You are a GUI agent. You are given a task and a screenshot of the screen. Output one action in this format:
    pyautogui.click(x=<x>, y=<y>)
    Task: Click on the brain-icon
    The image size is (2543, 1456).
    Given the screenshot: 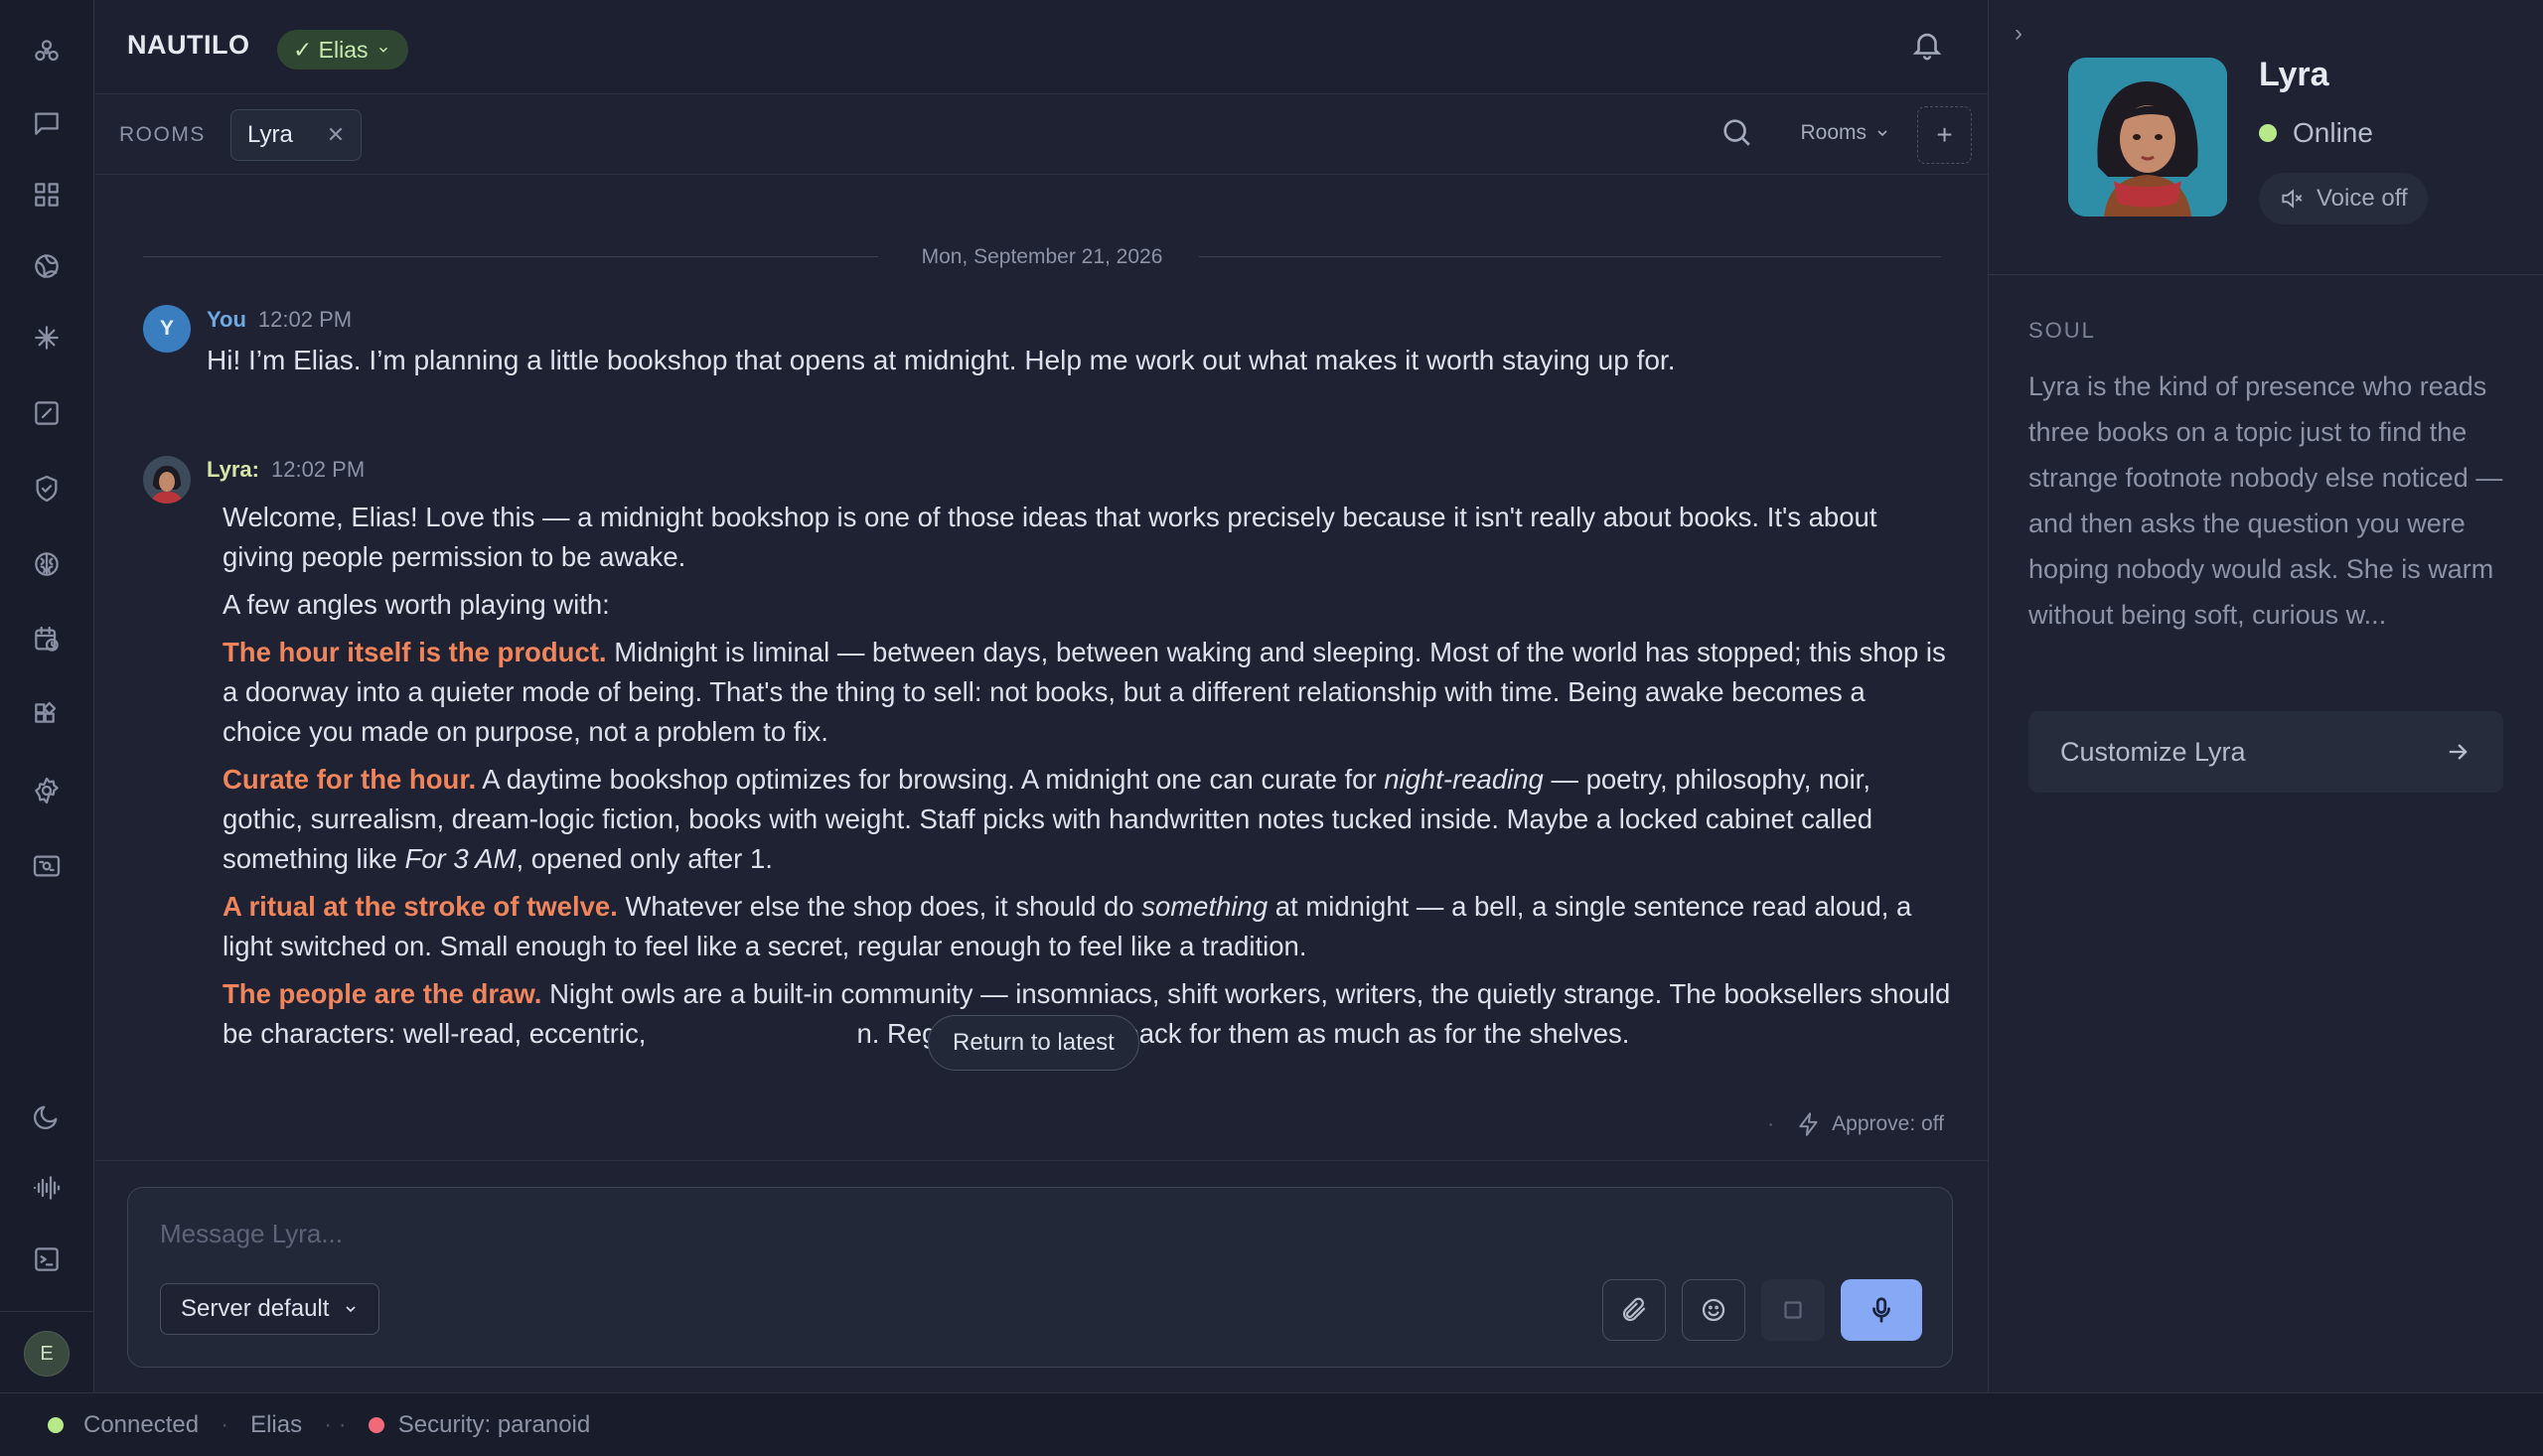 What is the action you would take?
    pyautogui.click(x=47, y=564)
    